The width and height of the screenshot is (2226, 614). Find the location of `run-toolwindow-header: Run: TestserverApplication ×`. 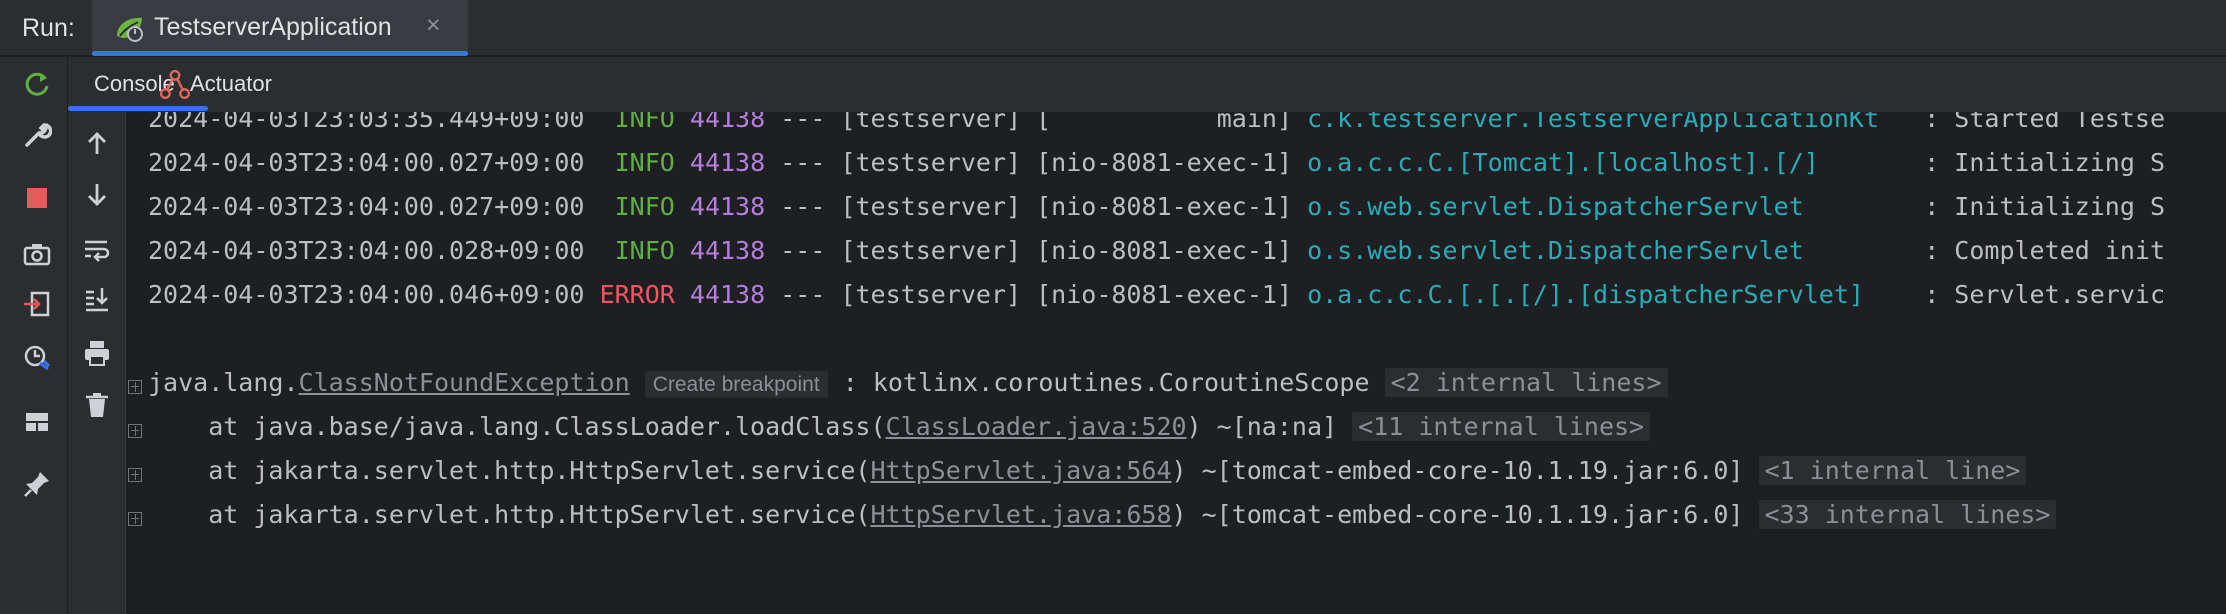

run-toolwindow-header: Run: TestserverApplication × is located at coordinates (1113, 28).